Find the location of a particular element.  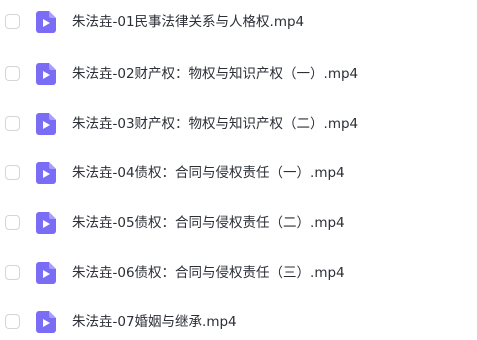

file-name: 朱法垚-01民事法律关系与人格权.mp4 is located at coordinates (188, 22).